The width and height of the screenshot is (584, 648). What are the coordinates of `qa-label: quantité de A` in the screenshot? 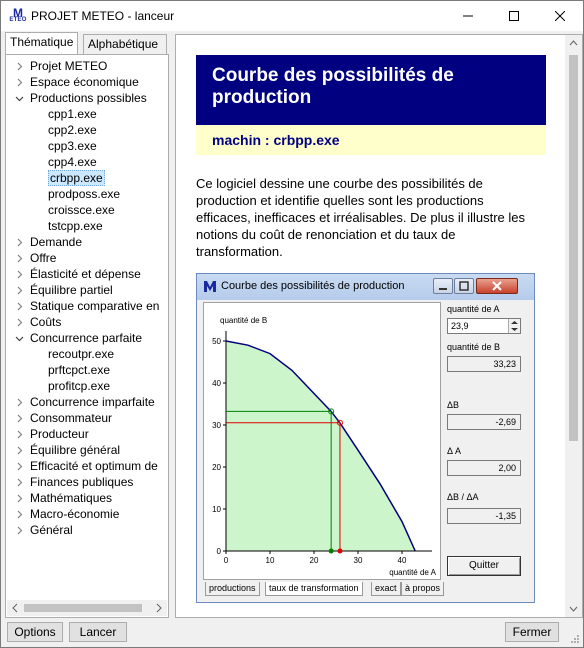 It's located at (473, 309).